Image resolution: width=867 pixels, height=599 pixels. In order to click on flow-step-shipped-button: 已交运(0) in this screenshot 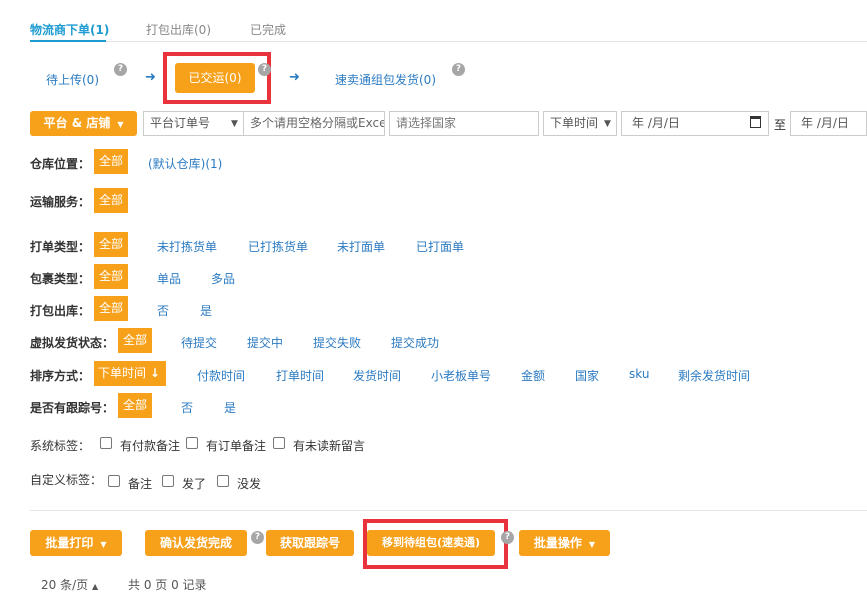, I will do `click(215, 78)`.